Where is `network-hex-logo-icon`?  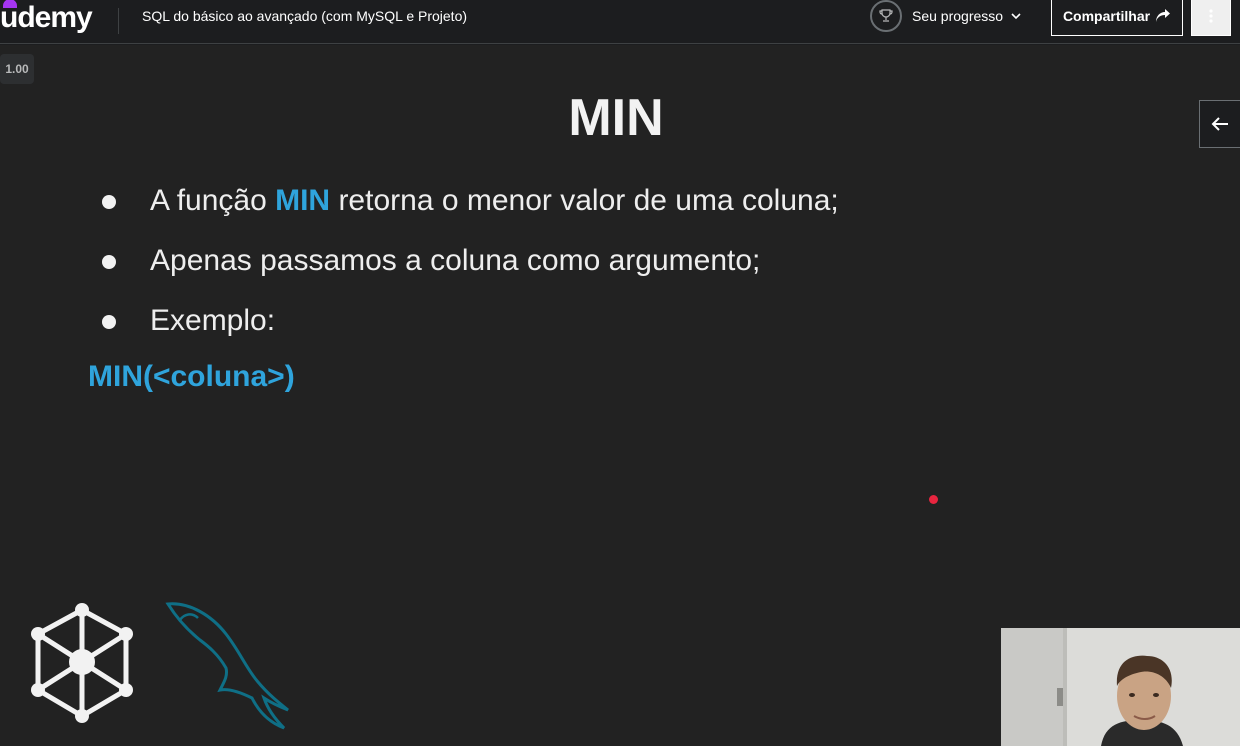
network-hex-logo-icon is located at coordinates (82, 663).